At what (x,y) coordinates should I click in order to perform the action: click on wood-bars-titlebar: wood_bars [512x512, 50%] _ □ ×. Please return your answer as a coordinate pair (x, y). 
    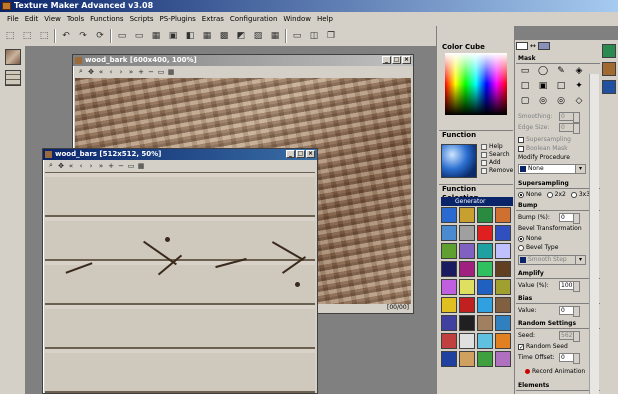
    Looking at the image, I should click on (180, 154).